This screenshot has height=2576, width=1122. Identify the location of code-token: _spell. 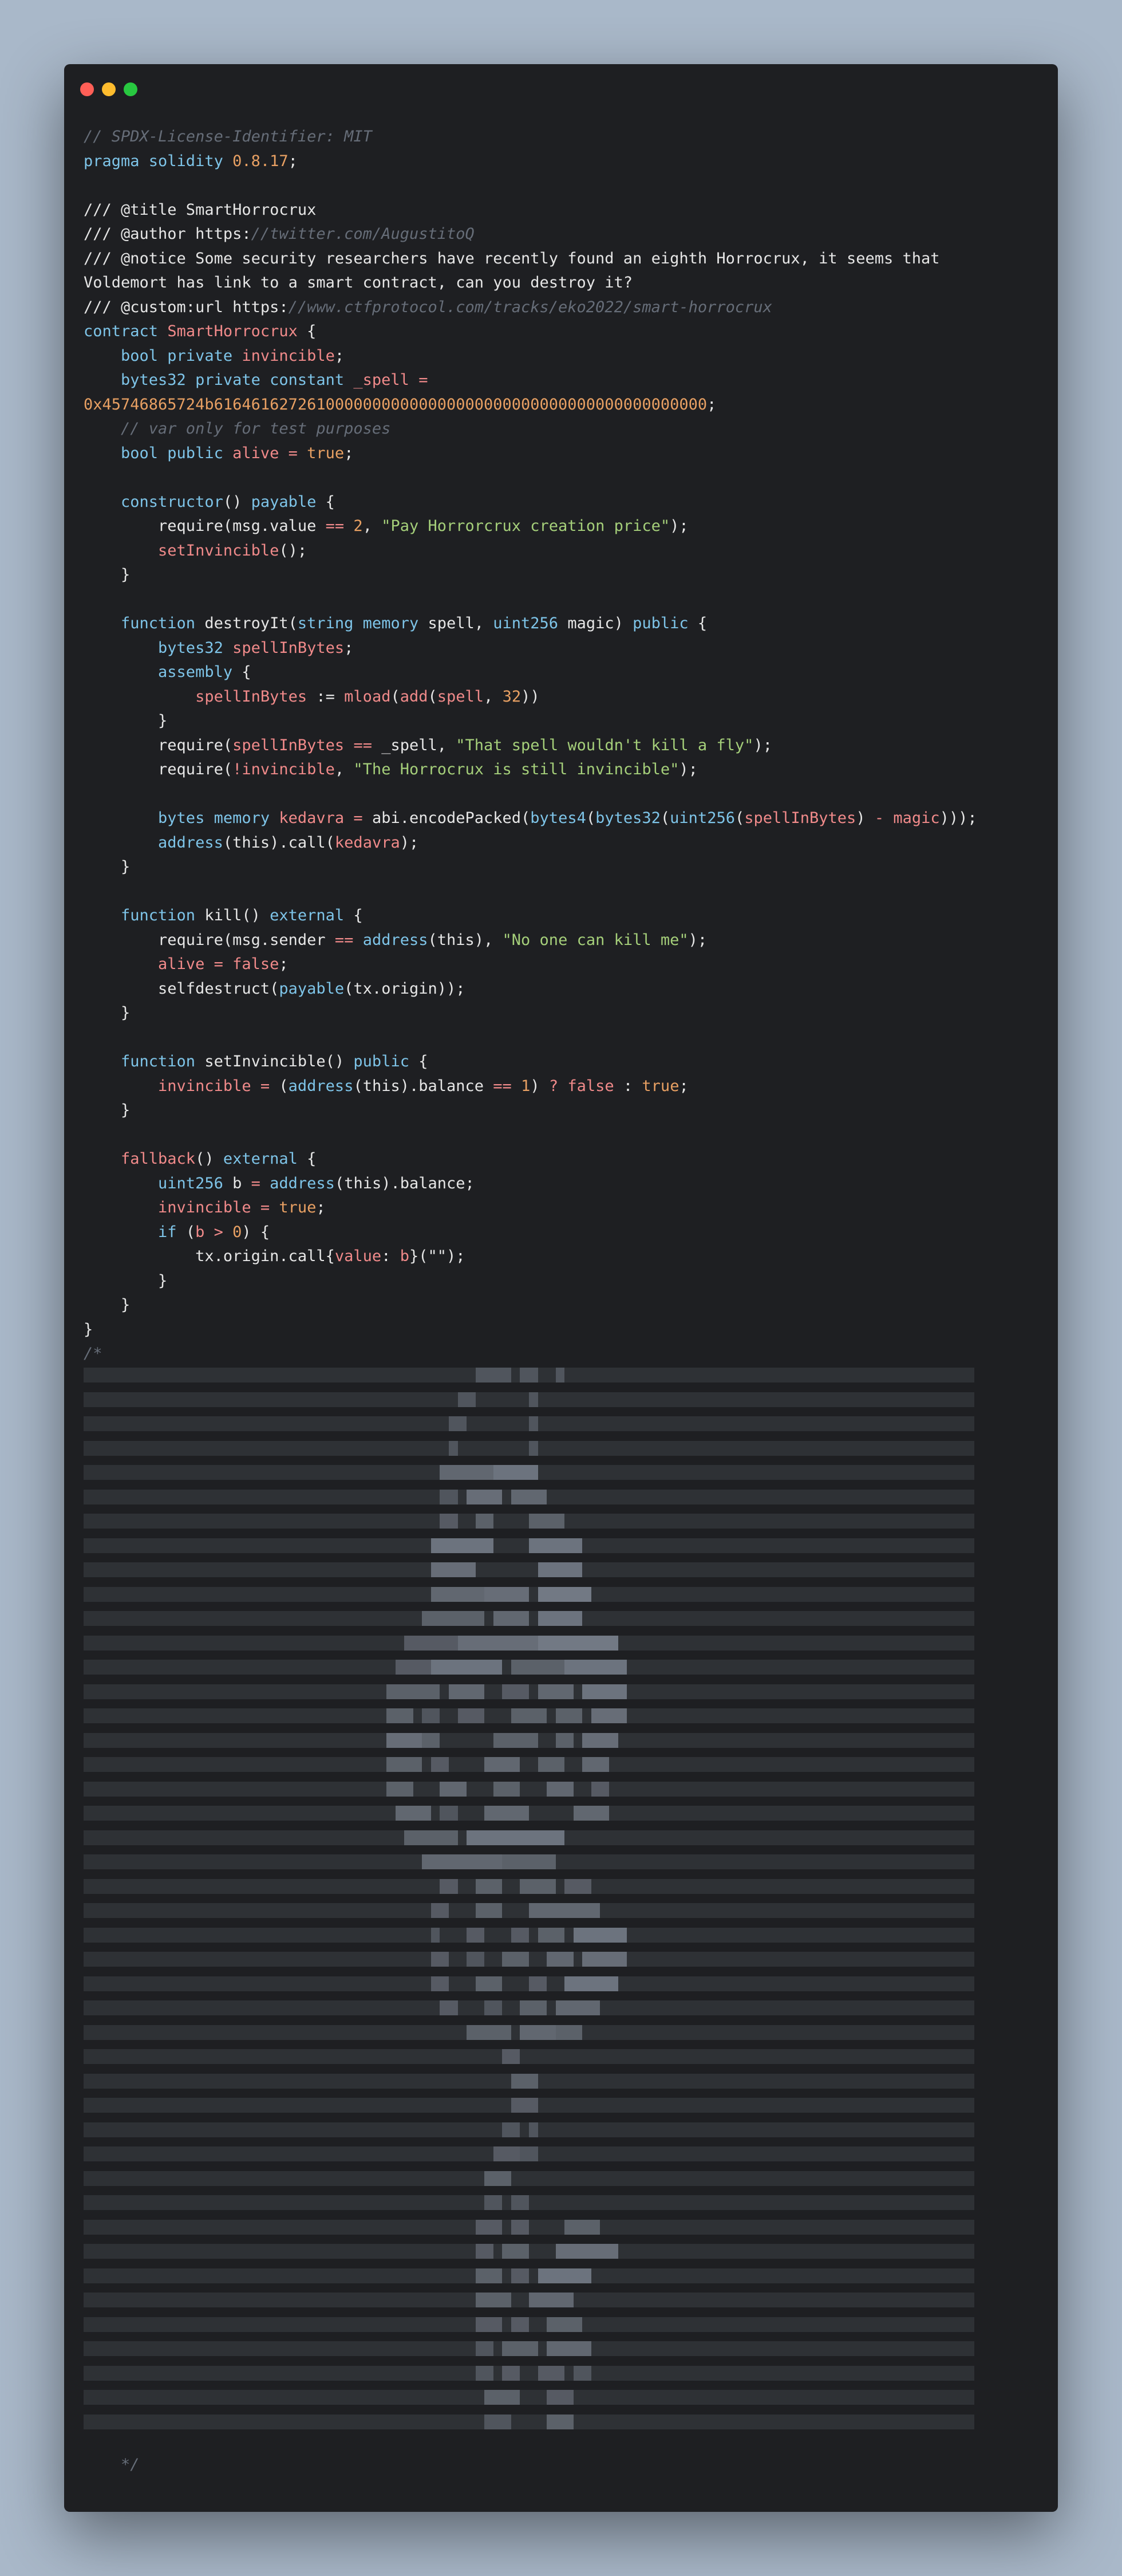
(381, 380).